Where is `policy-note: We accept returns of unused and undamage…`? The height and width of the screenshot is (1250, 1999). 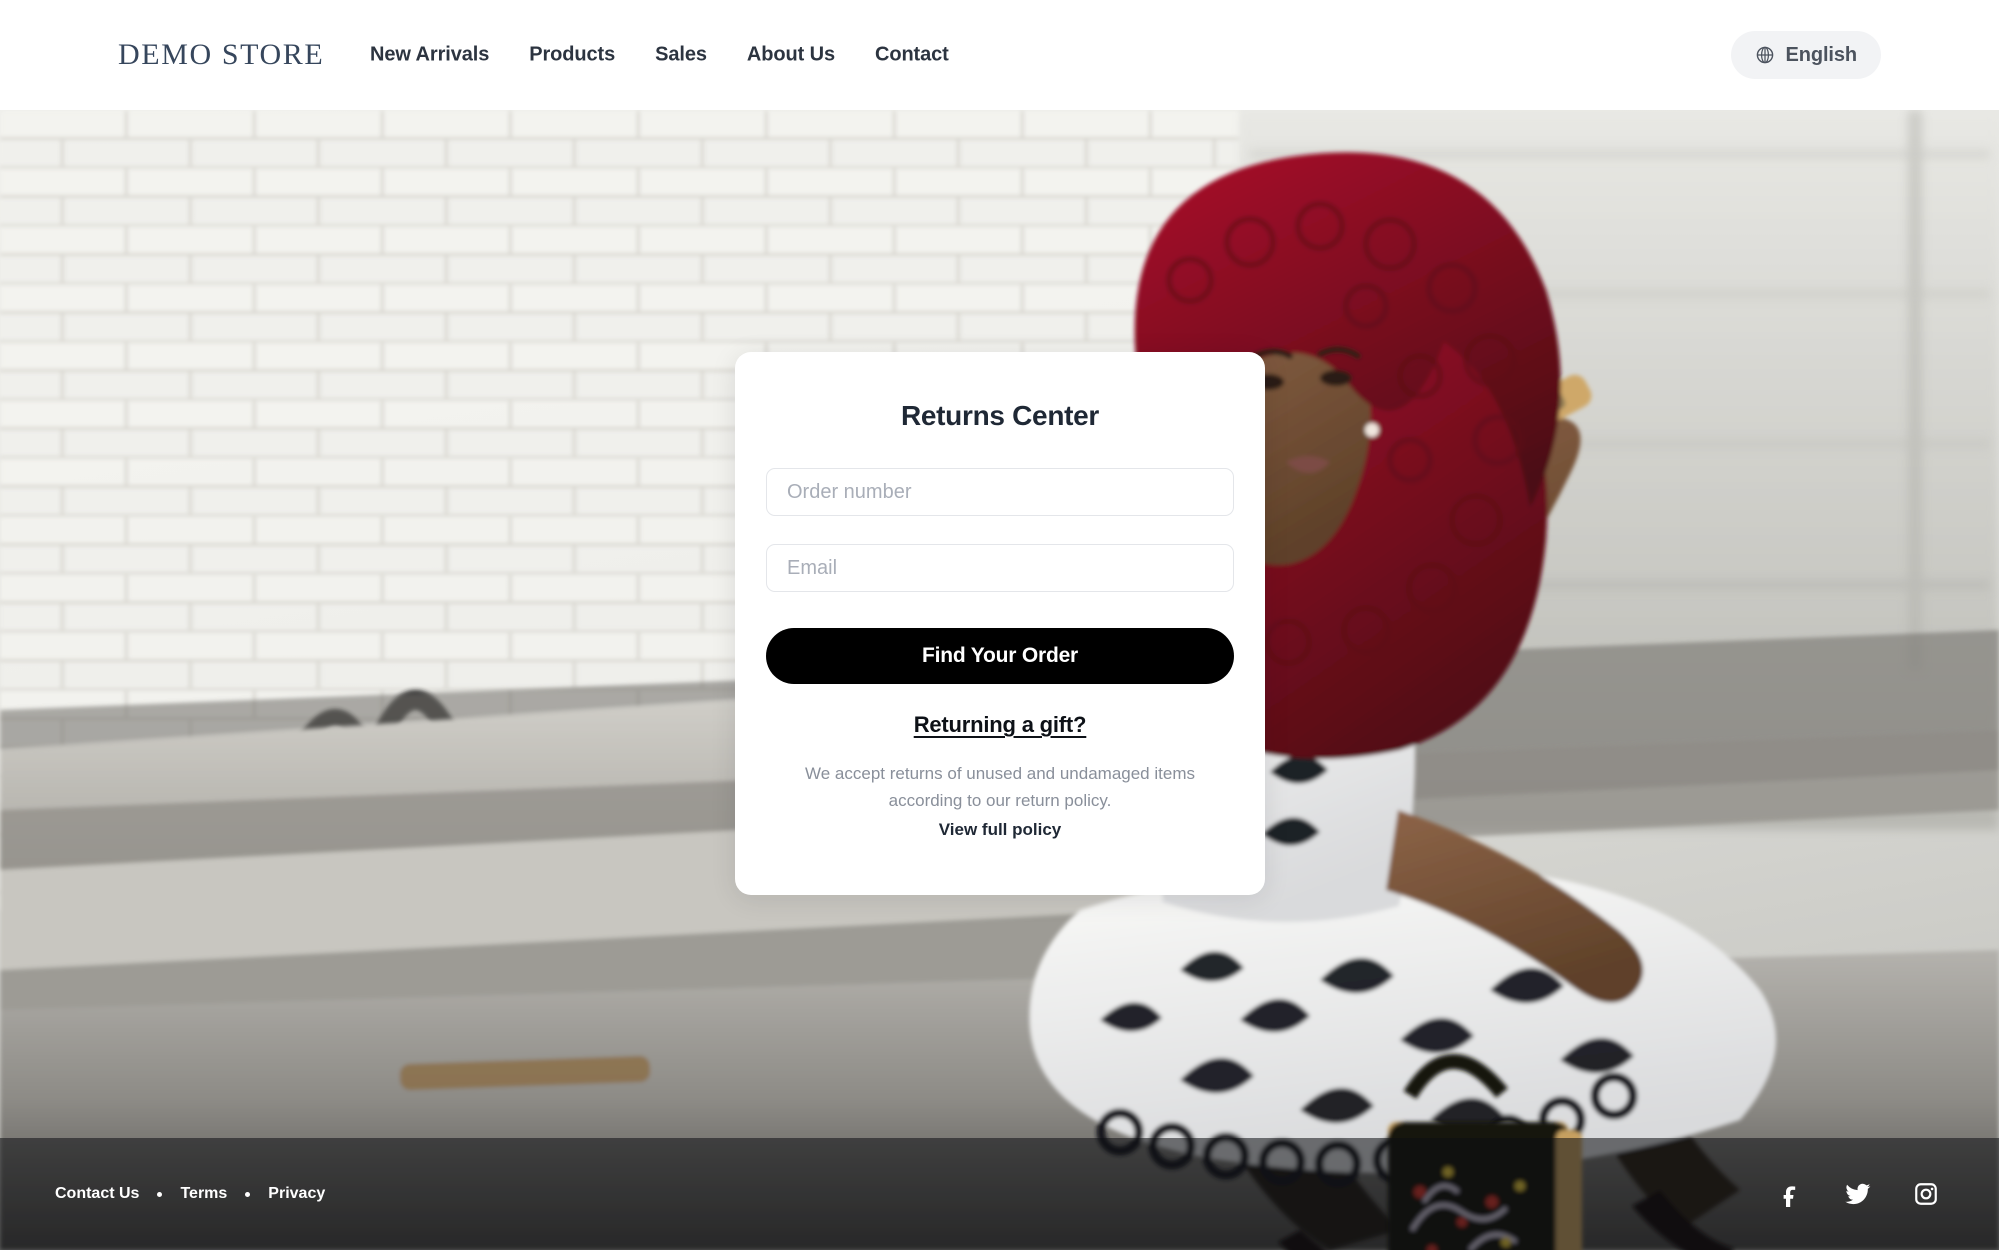
policy-note: We accept returns of unused and undamage… is located at coordinates (1000, 787).